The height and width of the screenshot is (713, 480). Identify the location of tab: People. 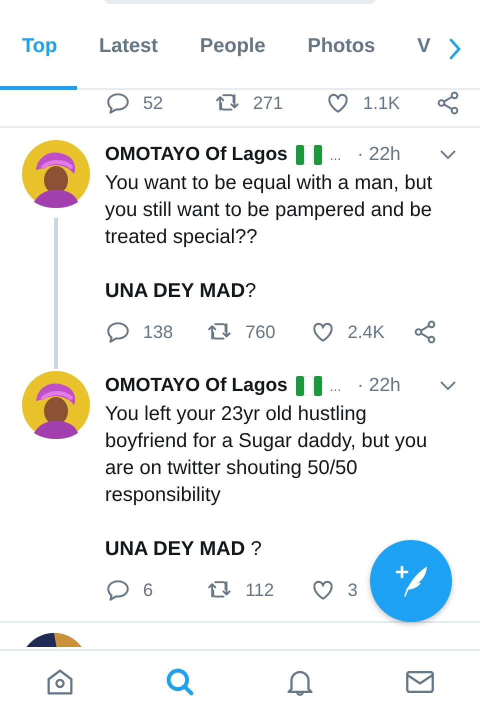
(233, 48).